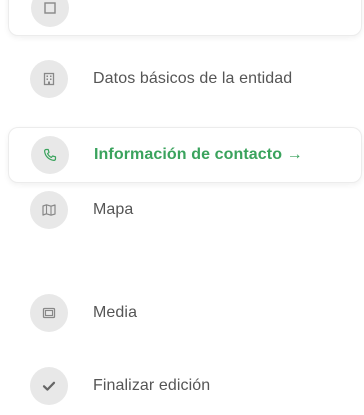  I want to click on step-media: Media, so click(185, 313).